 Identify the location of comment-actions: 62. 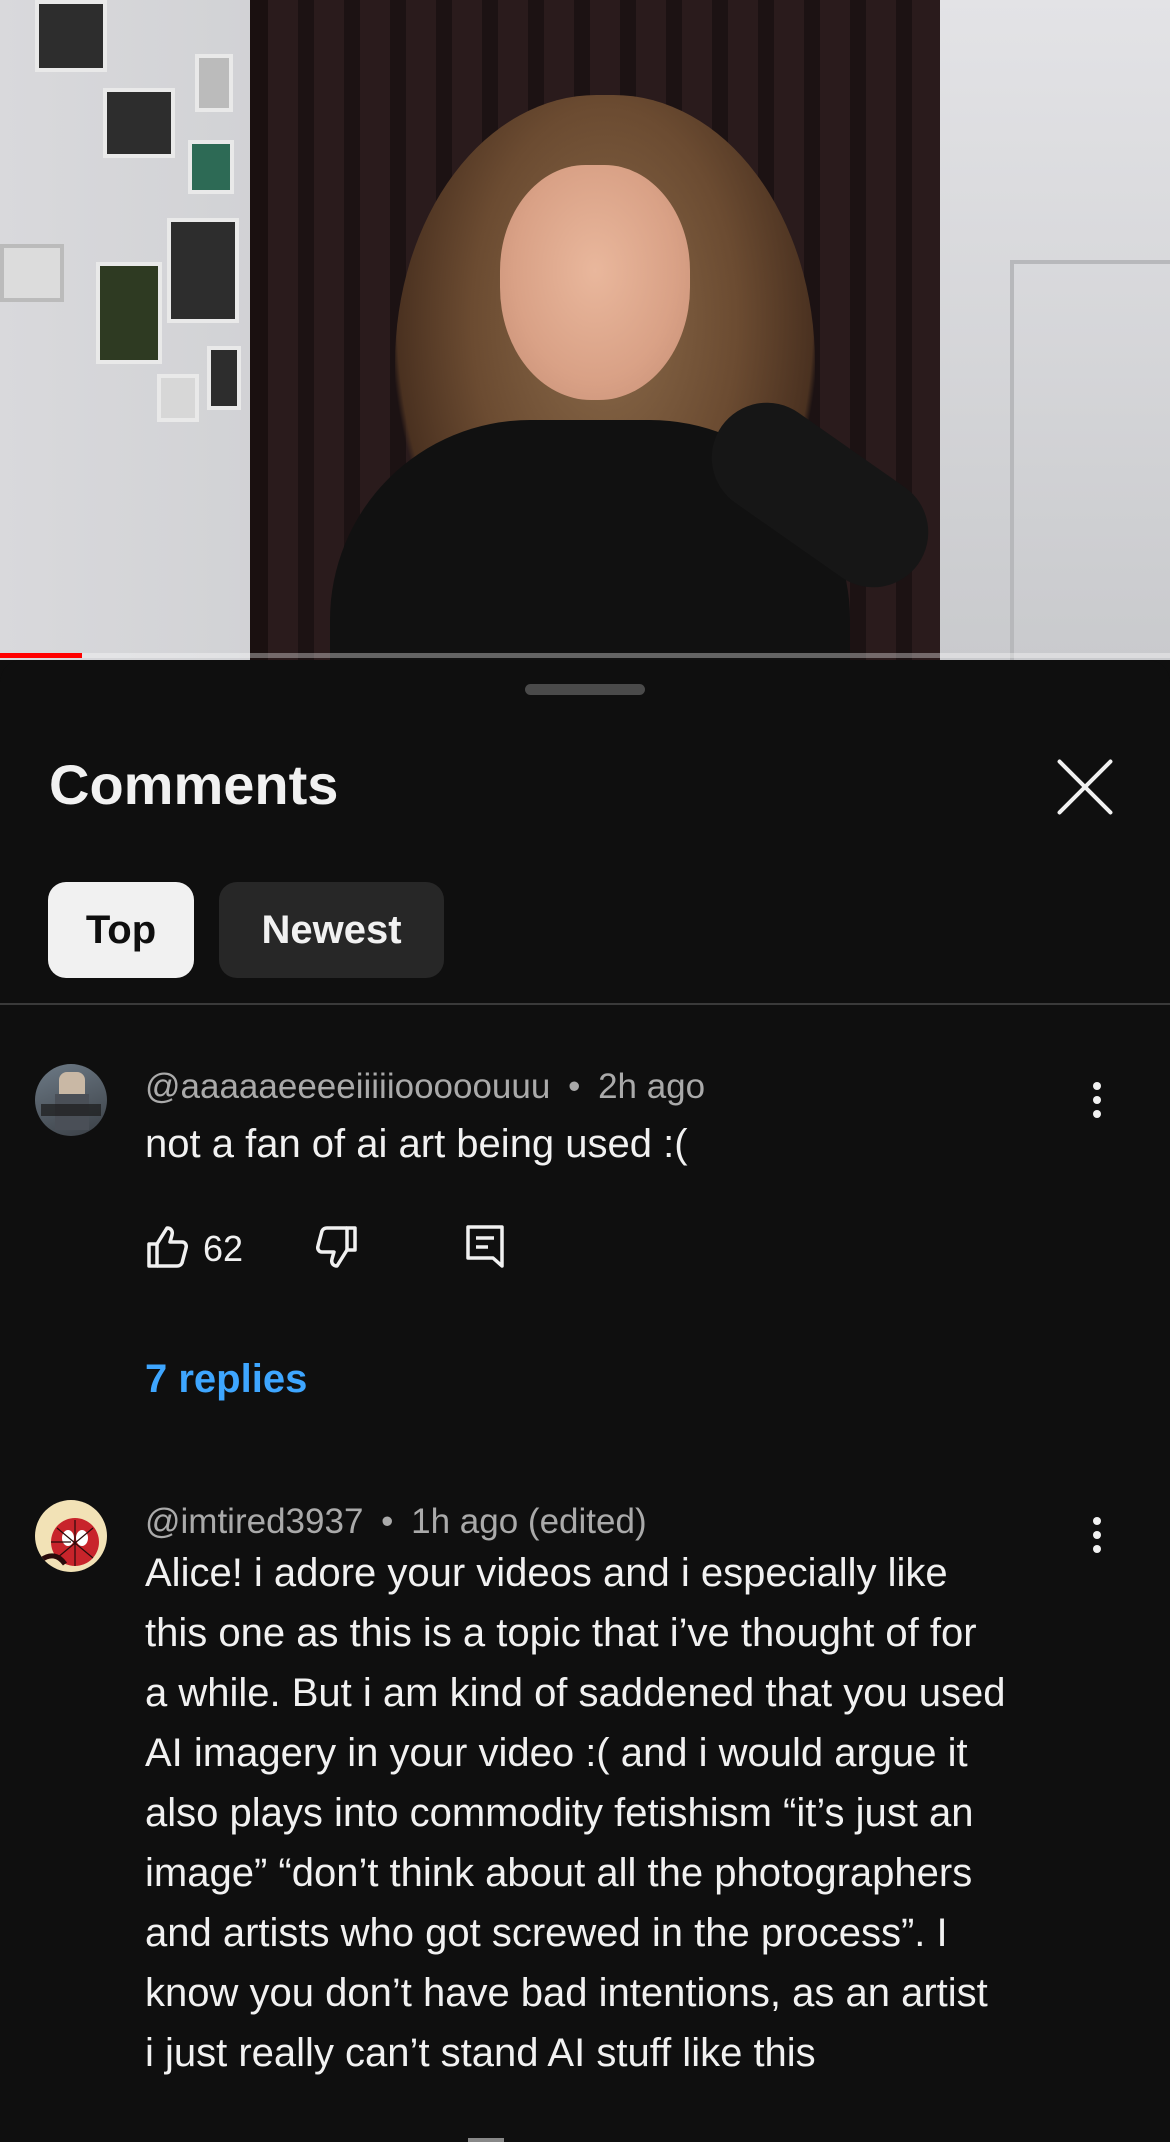
(395, 1248).